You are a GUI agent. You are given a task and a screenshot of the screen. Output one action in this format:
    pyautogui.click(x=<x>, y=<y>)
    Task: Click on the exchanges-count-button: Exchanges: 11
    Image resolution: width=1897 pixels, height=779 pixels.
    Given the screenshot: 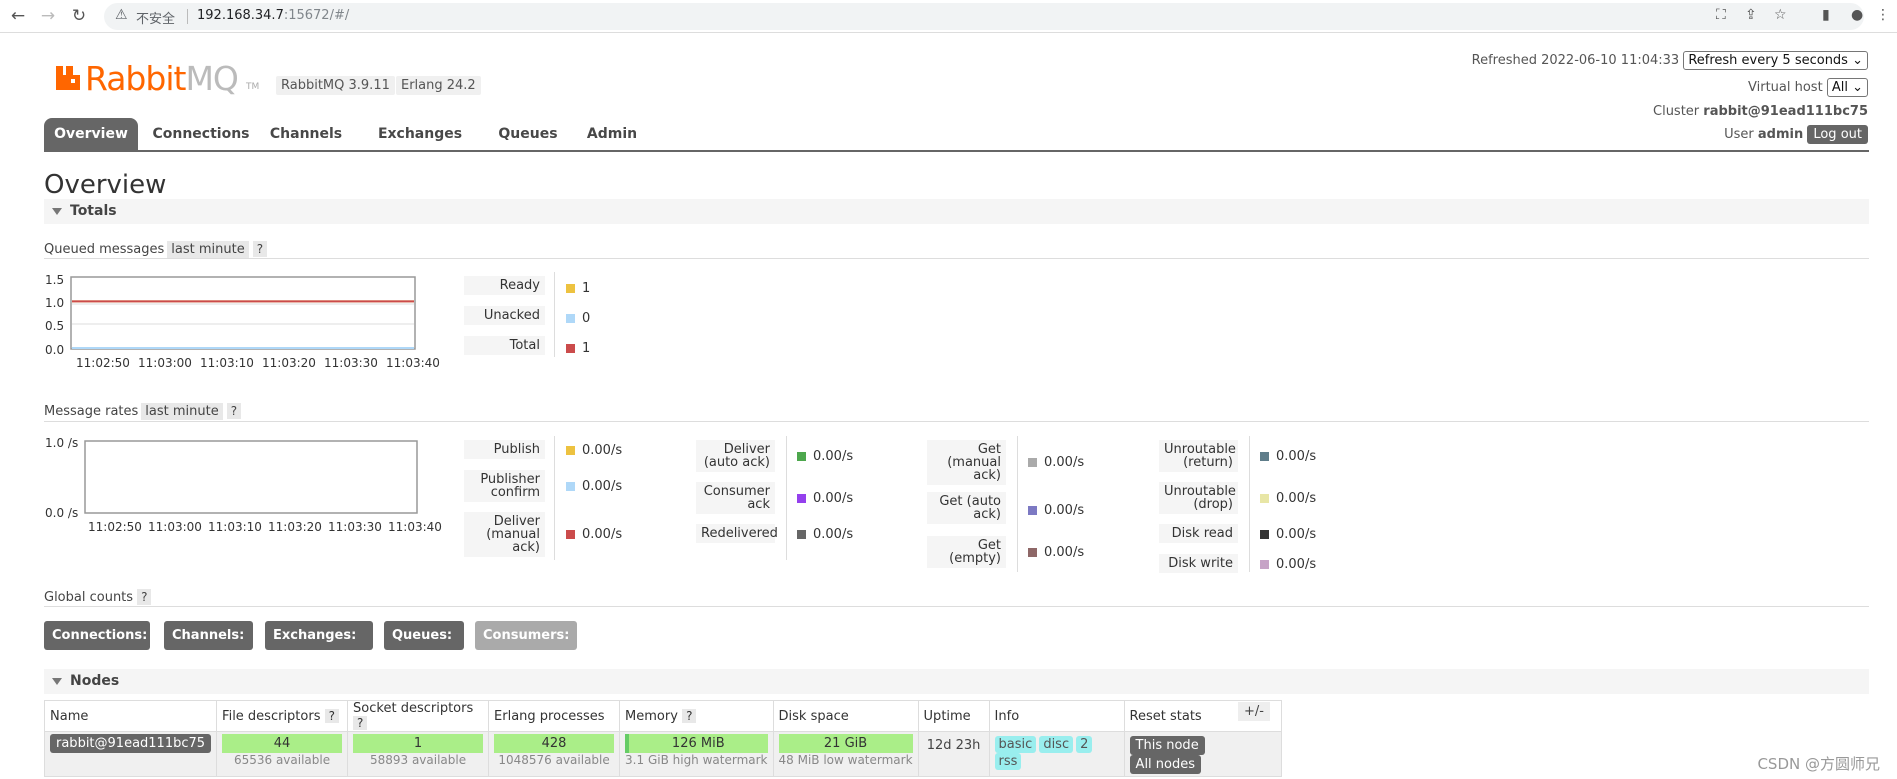 What is the action you would take?
    pyautogui.click(x=319, y=646)
    